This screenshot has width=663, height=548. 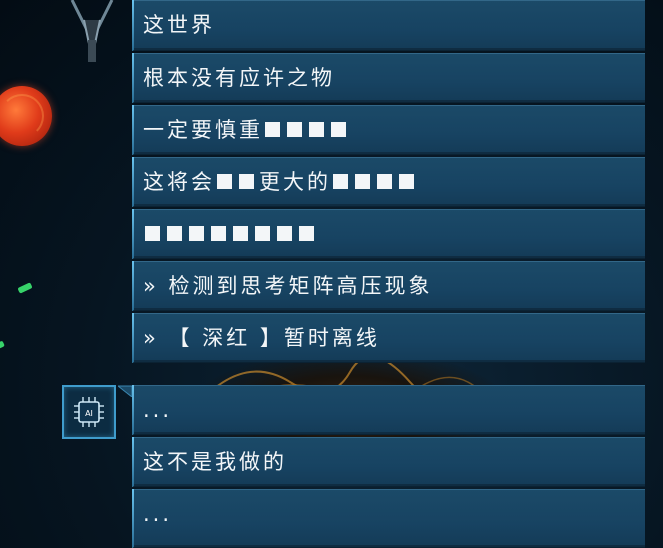 What do you see at coordinates (288, 286) in the screenshot?
I see `system-message-text: » 检测到思考矩阵高压现象` at bounding box center [288, 286].